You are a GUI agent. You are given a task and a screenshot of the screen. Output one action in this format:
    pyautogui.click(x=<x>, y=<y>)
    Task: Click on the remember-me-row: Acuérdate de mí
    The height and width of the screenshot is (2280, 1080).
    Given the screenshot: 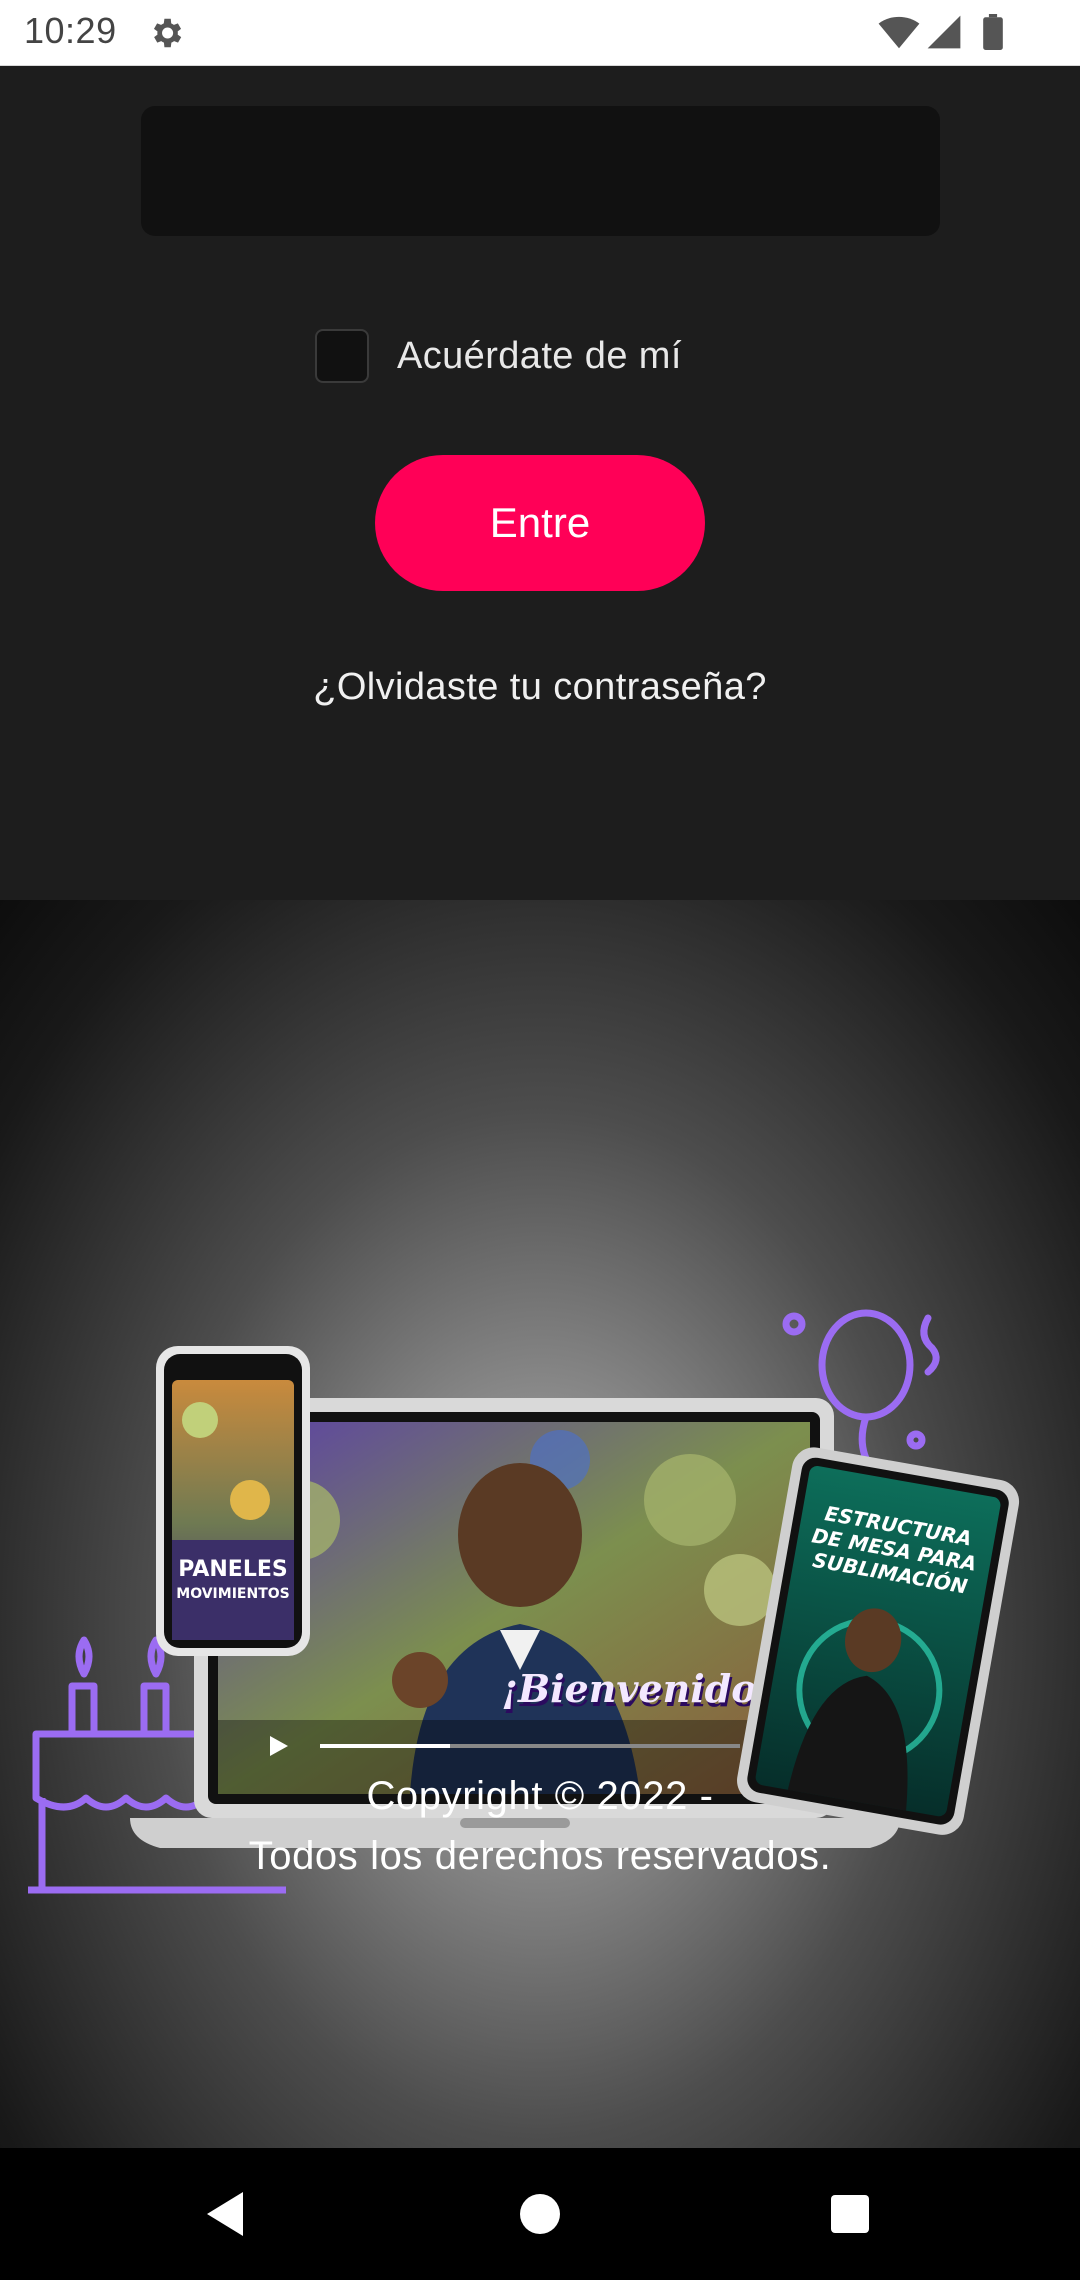 What is the action you would take?
    pyautogui.click(x=498, y=356)
    